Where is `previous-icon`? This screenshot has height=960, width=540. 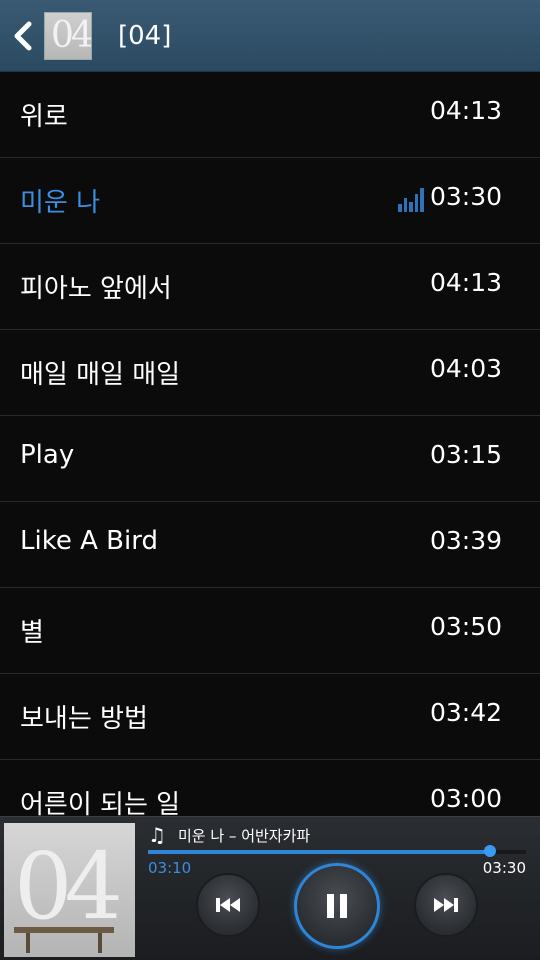 previous-icon is located at coordinates (228, 905).